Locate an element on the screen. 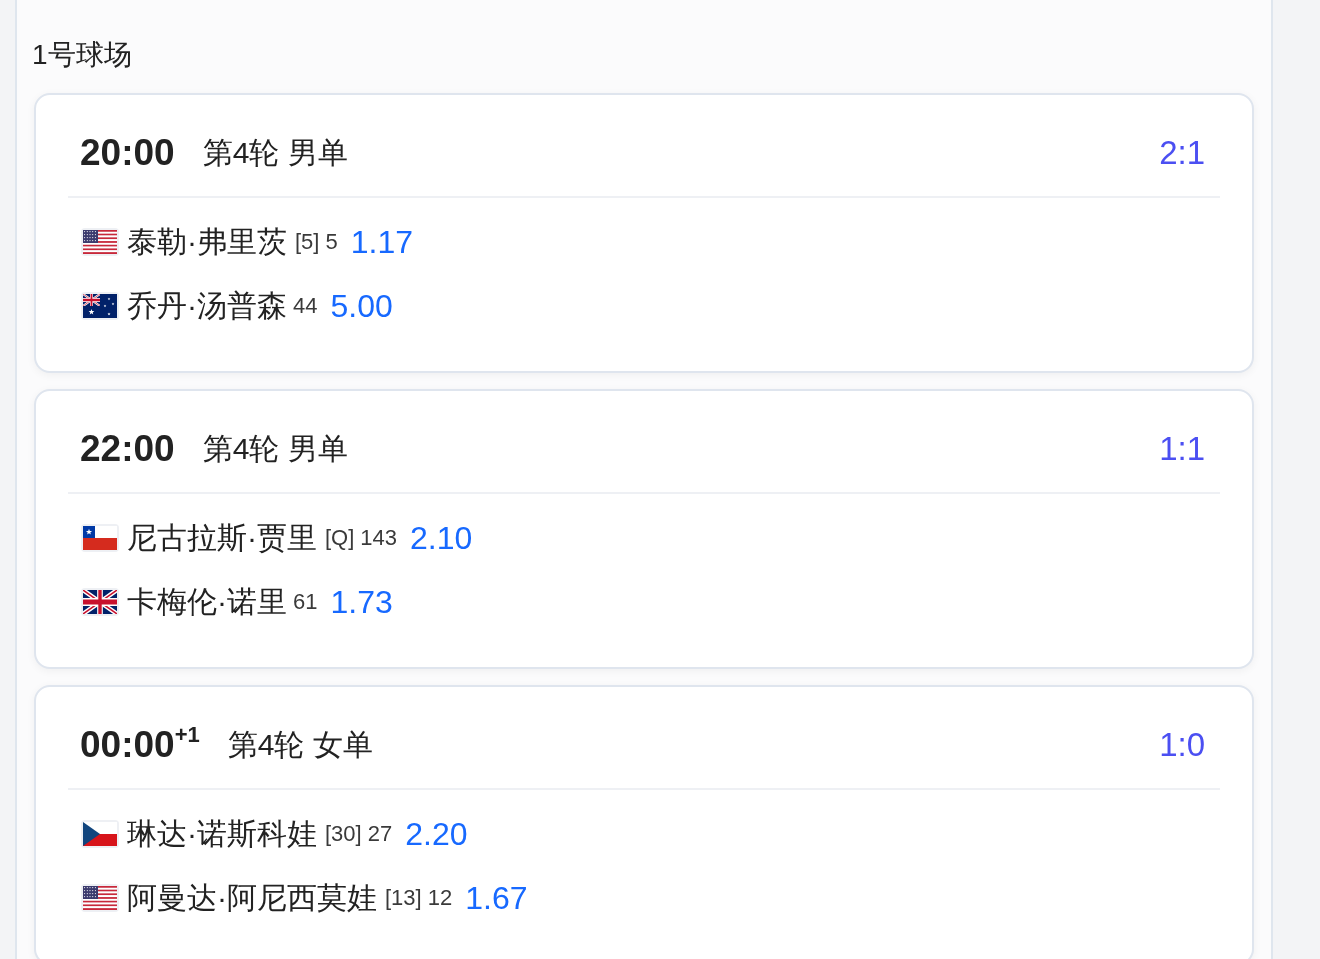 This screenshot has height=959, width=1320. player-seed: [5] is located at coordinates (307, 242).